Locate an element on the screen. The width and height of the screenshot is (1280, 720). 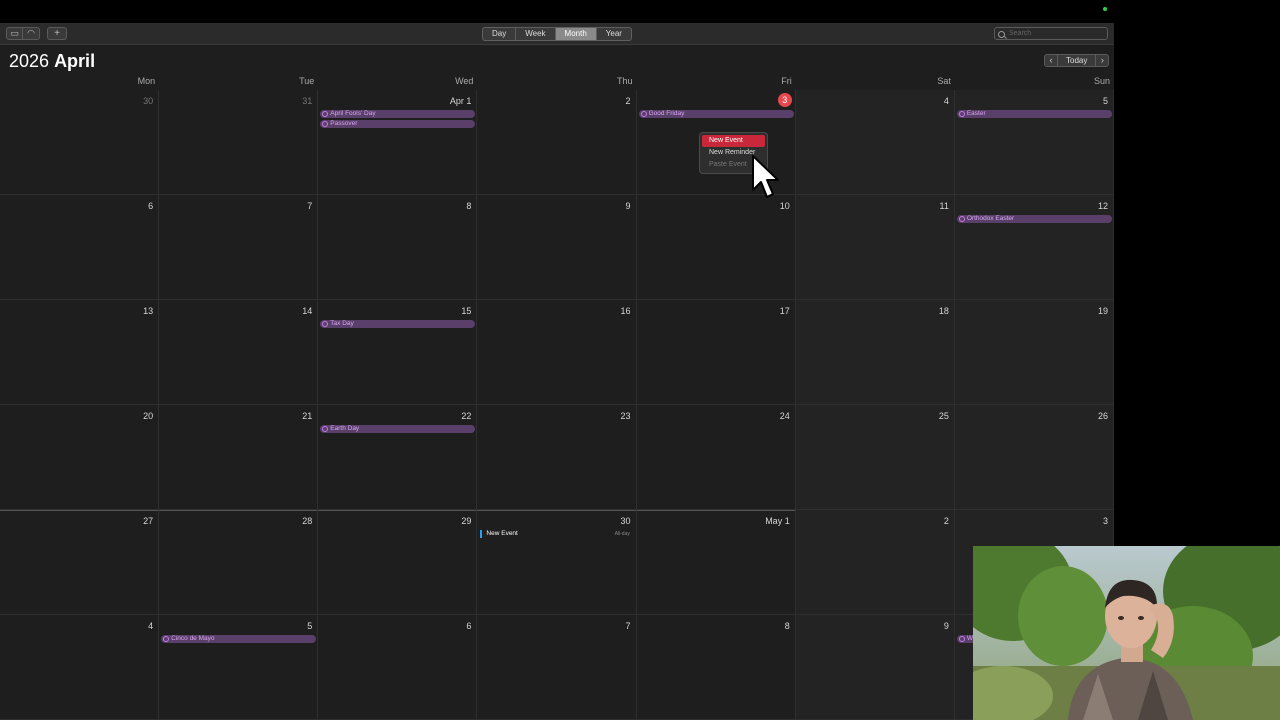
view-year: Year is located at coordinates (614, 34).